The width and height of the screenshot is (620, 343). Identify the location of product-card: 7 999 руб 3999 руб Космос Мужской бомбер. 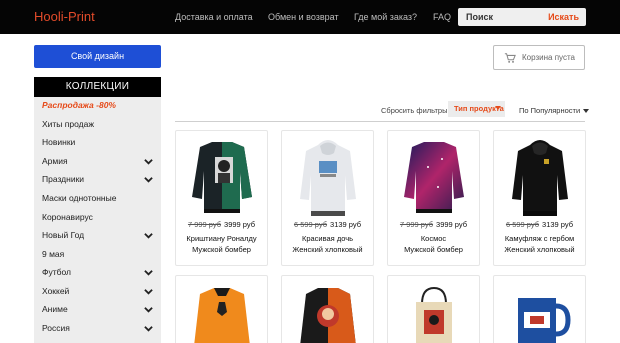
(433, 198).